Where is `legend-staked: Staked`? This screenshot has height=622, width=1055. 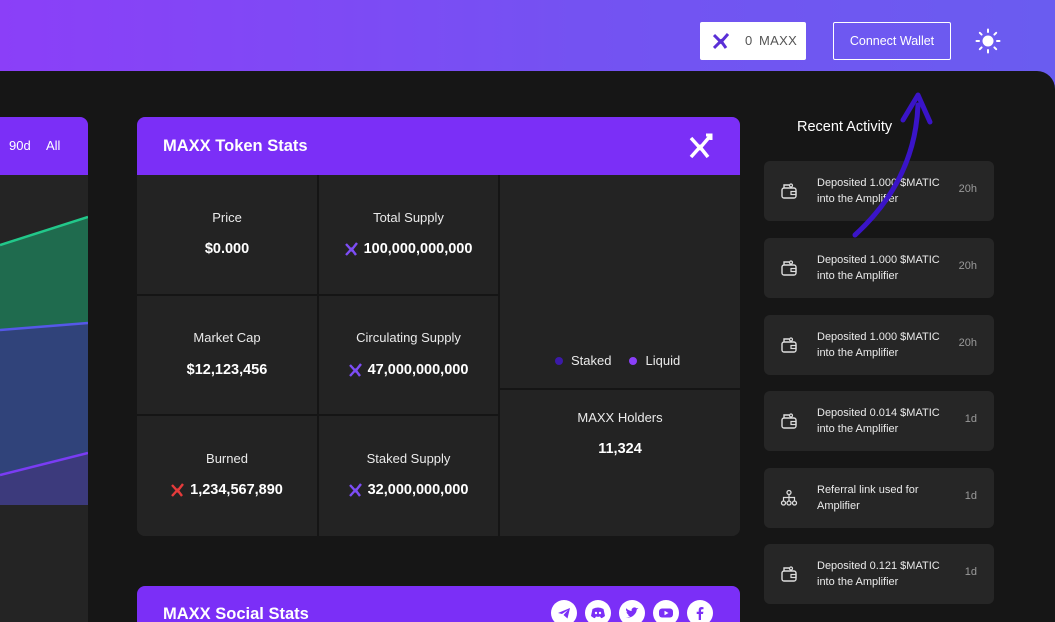 legend-staked: Staked is located at coordinates (583, 360).